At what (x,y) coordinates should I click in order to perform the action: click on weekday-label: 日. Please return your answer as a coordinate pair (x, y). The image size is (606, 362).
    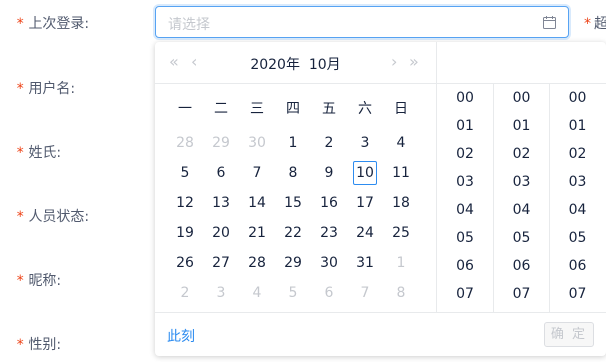
    Looking at the image, I should click on (401, 109).